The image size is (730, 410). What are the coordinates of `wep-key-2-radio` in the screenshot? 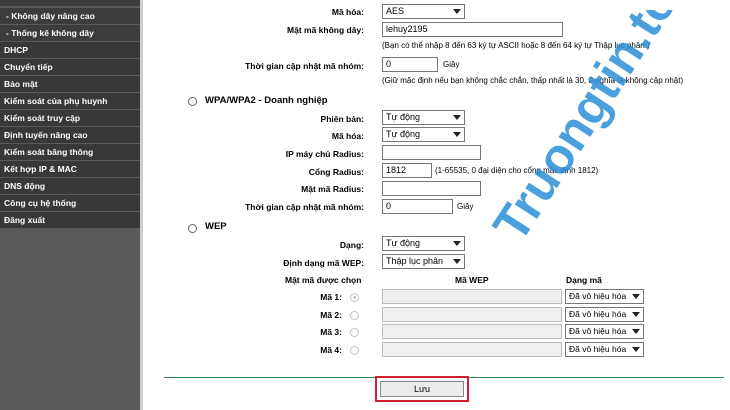 It's located at (354, 315).